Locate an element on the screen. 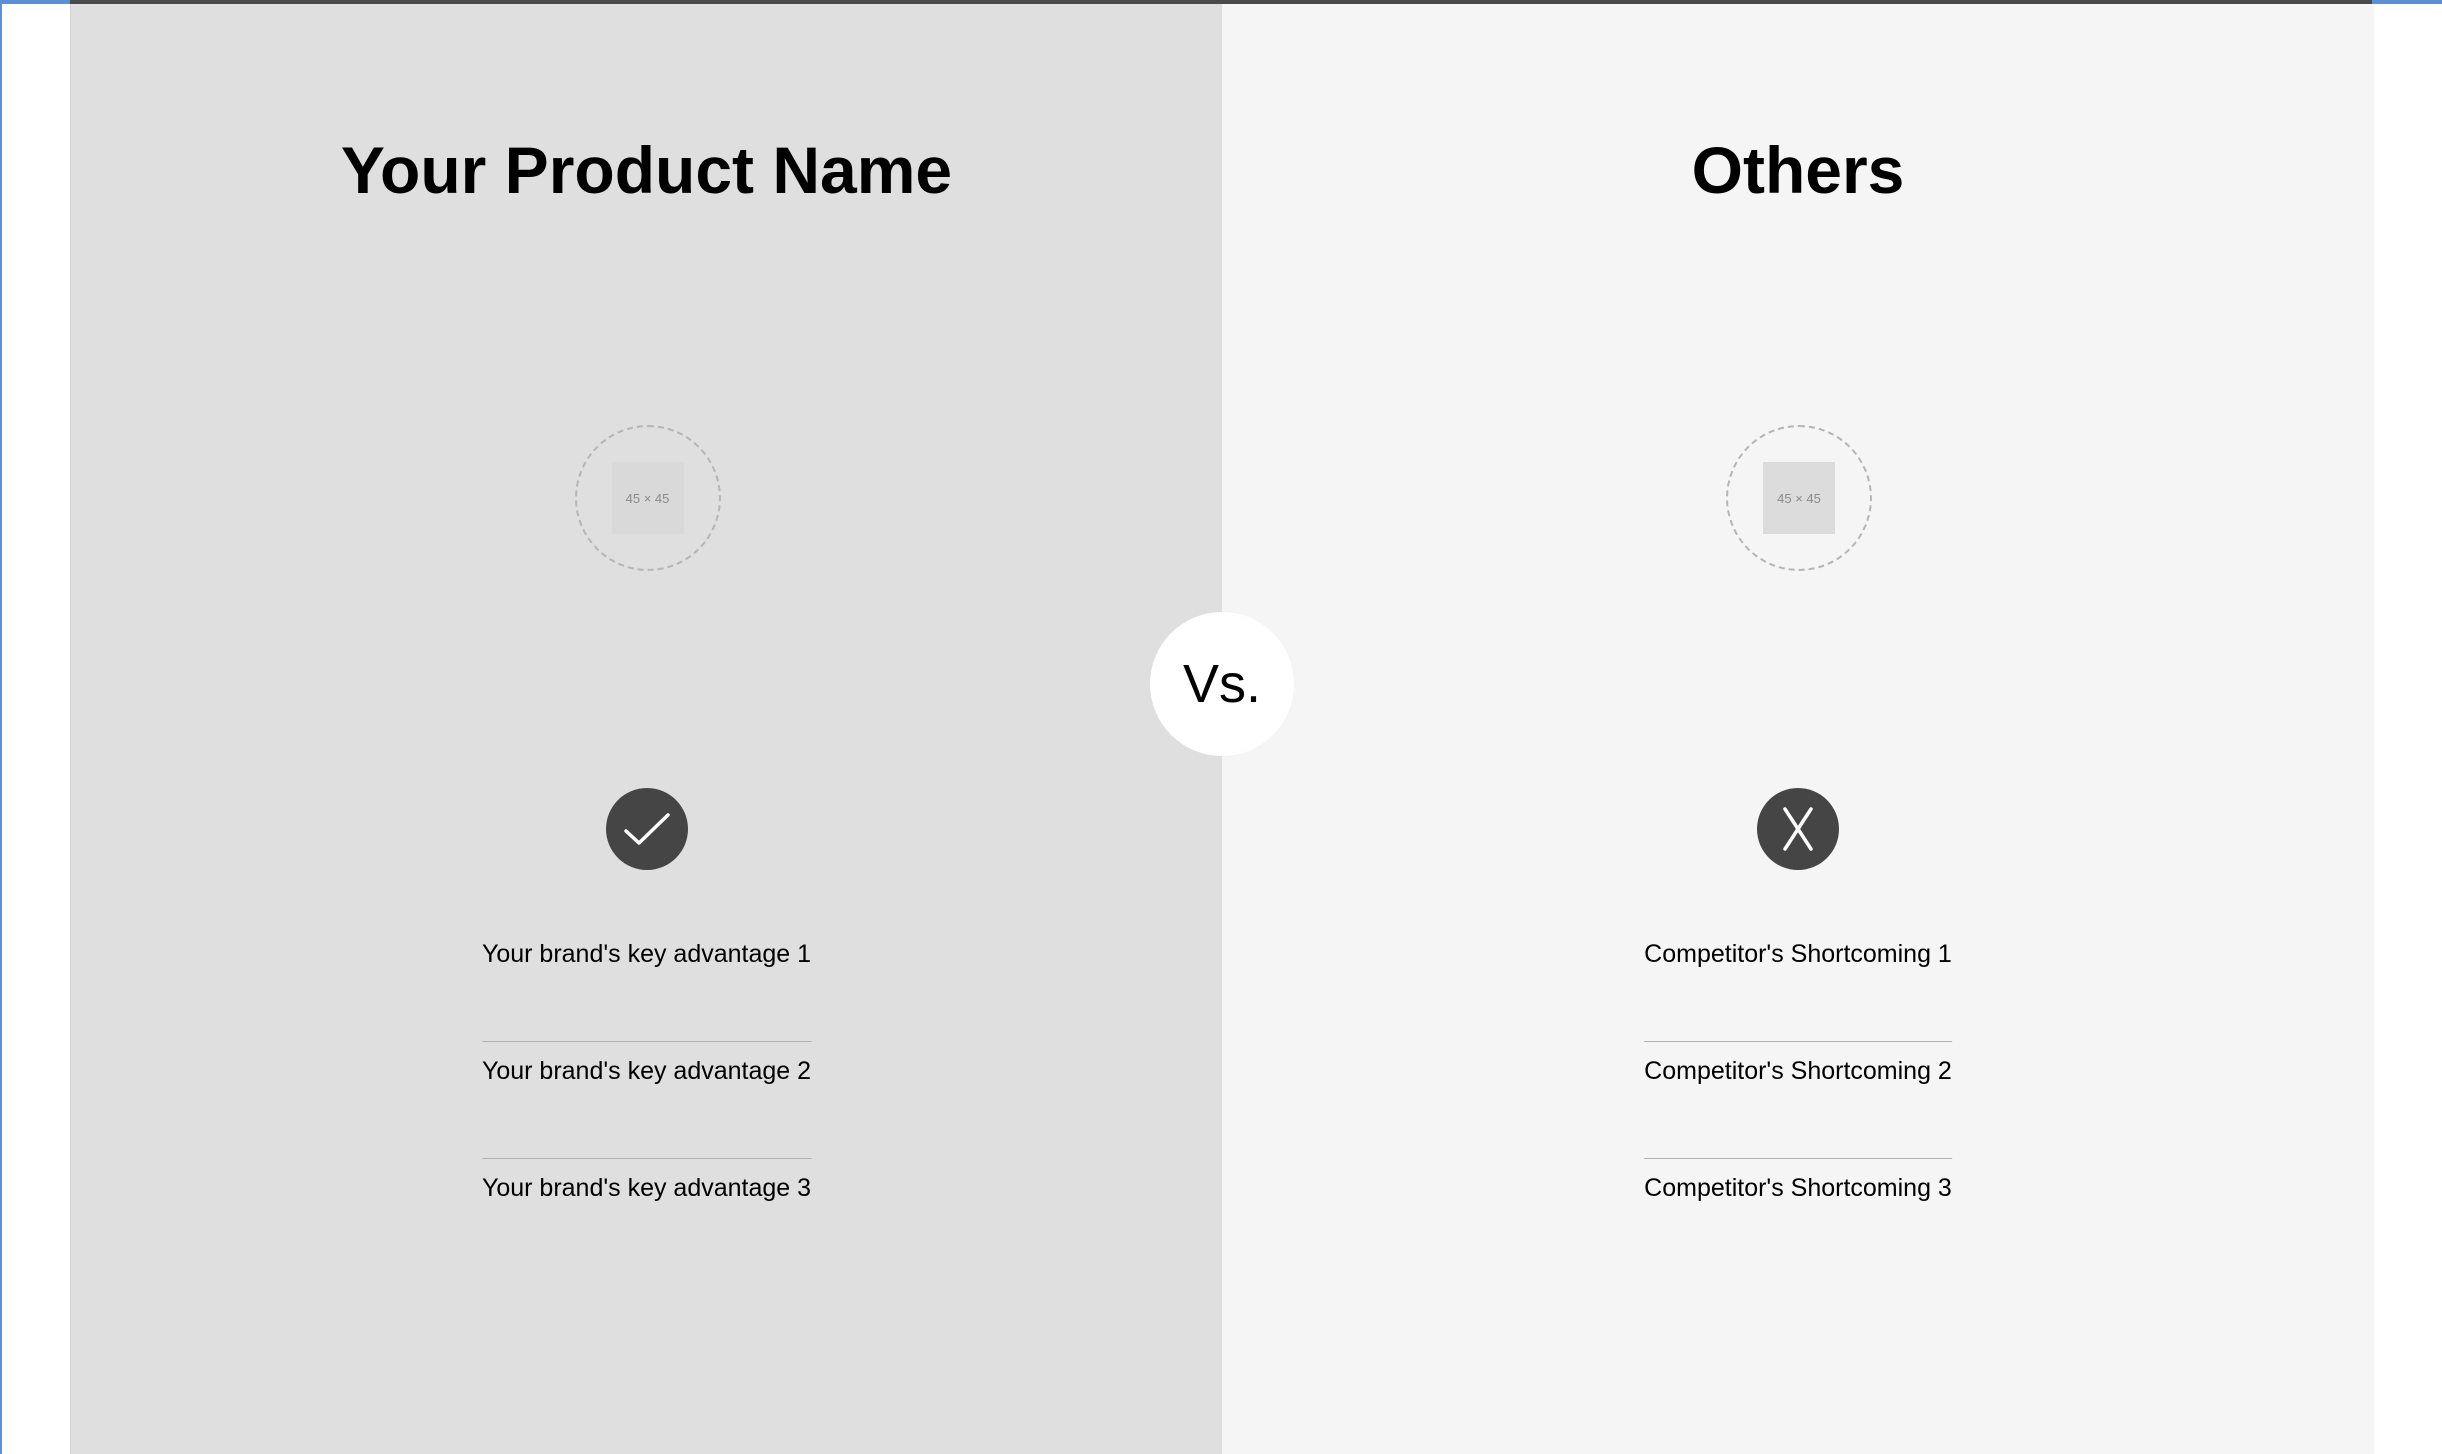 Image resolution: width=2442 pixels, height=1454 pixels. shortcoming-item-1: Competitor's Shortcoming 1 is located at coordinates (1798, 954).